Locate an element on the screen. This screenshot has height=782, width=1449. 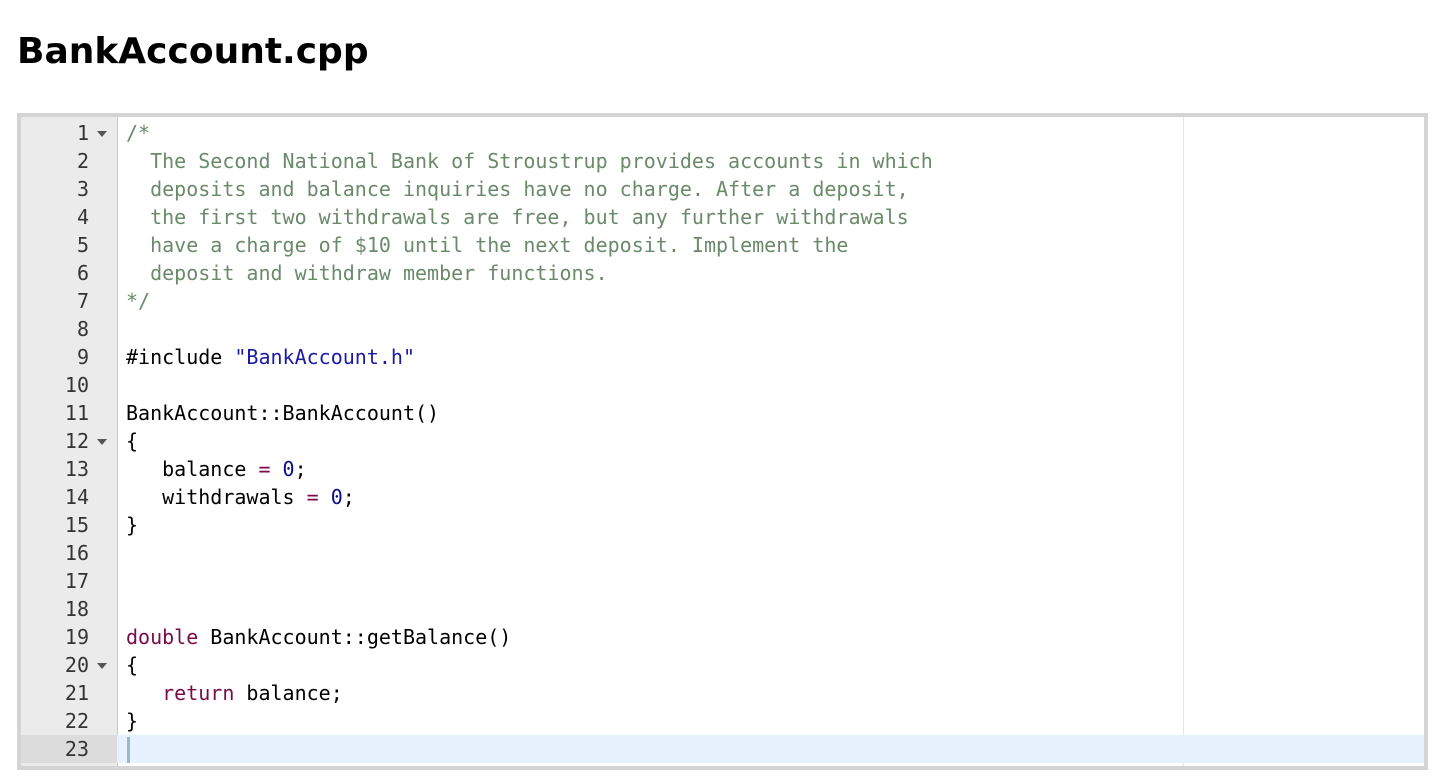
line-number-cell: 15 is located at coordinates (69, 525).